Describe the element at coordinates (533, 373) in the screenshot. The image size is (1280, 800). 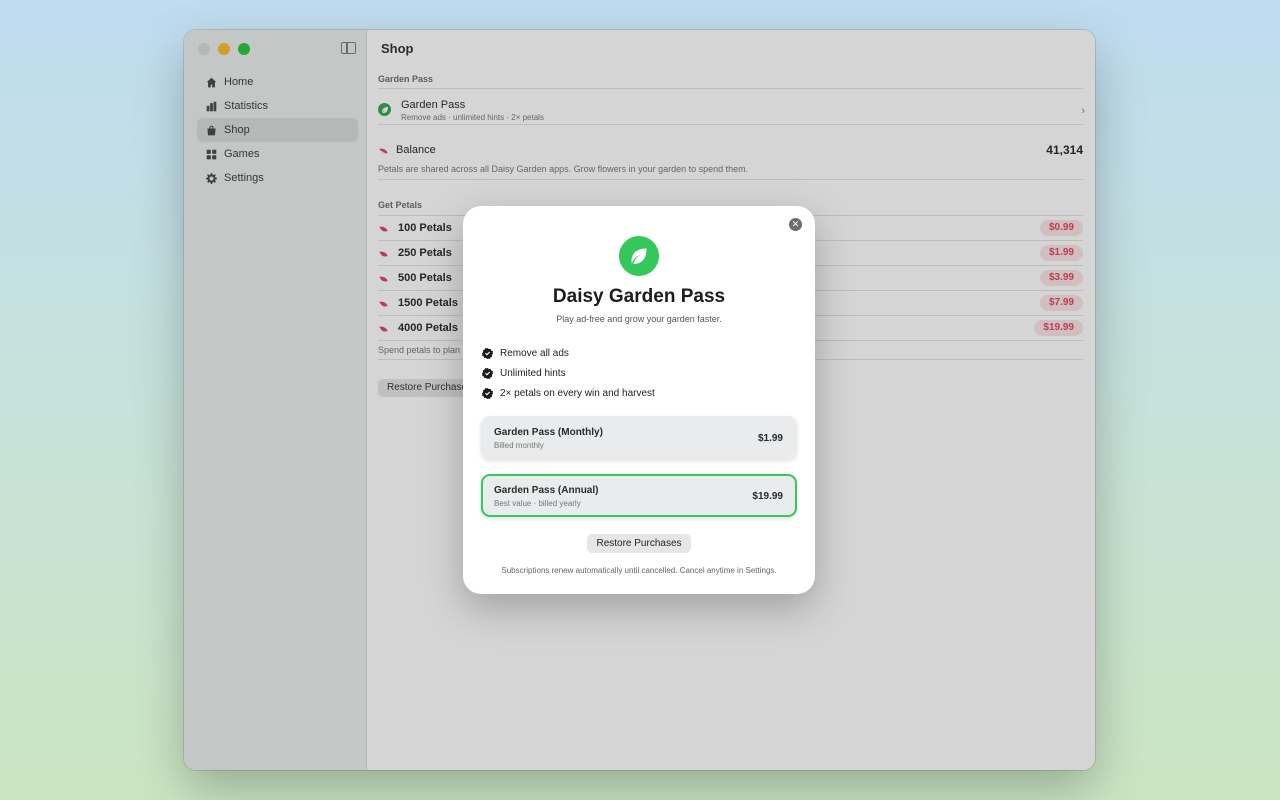
I see `feature-label: Unlimited hints` at that location.